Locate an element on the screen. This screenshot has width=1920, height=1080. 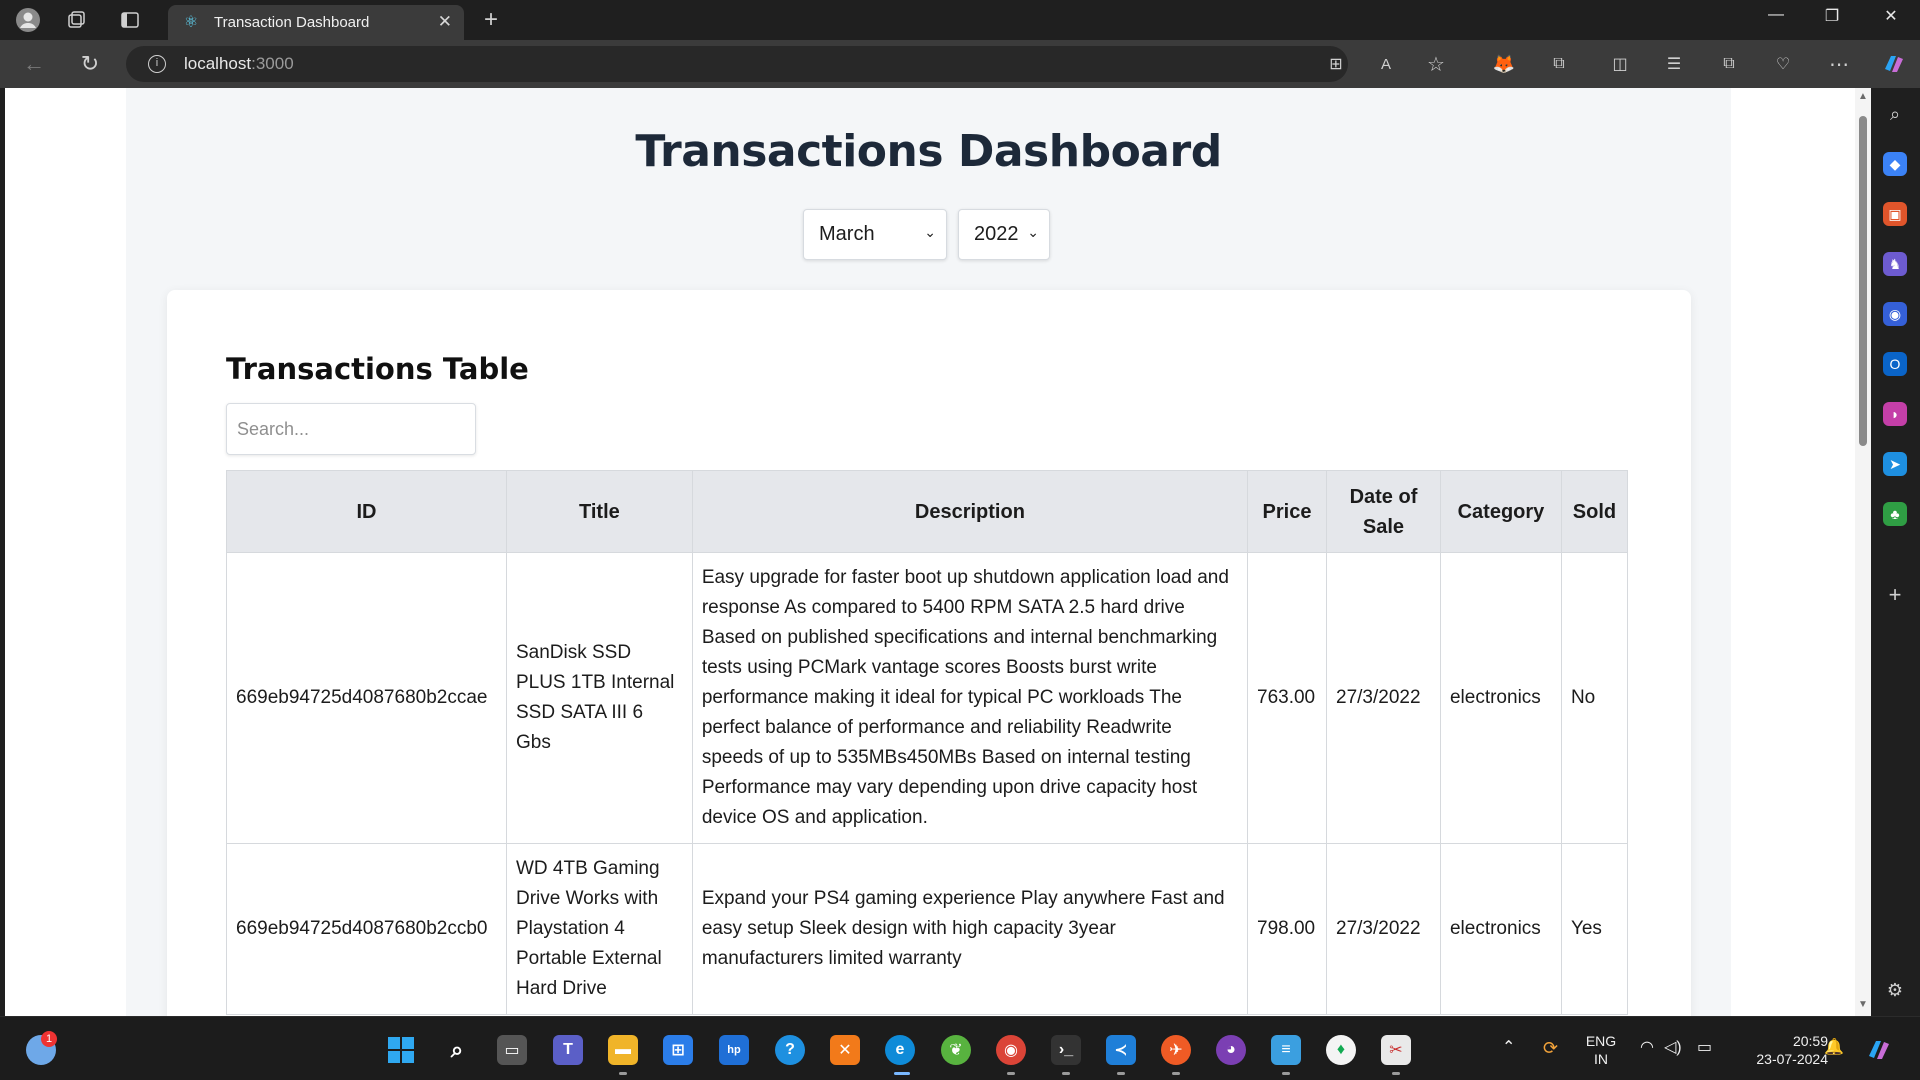
url-field: i localhost:3000 is located at coordinates (737, 64).